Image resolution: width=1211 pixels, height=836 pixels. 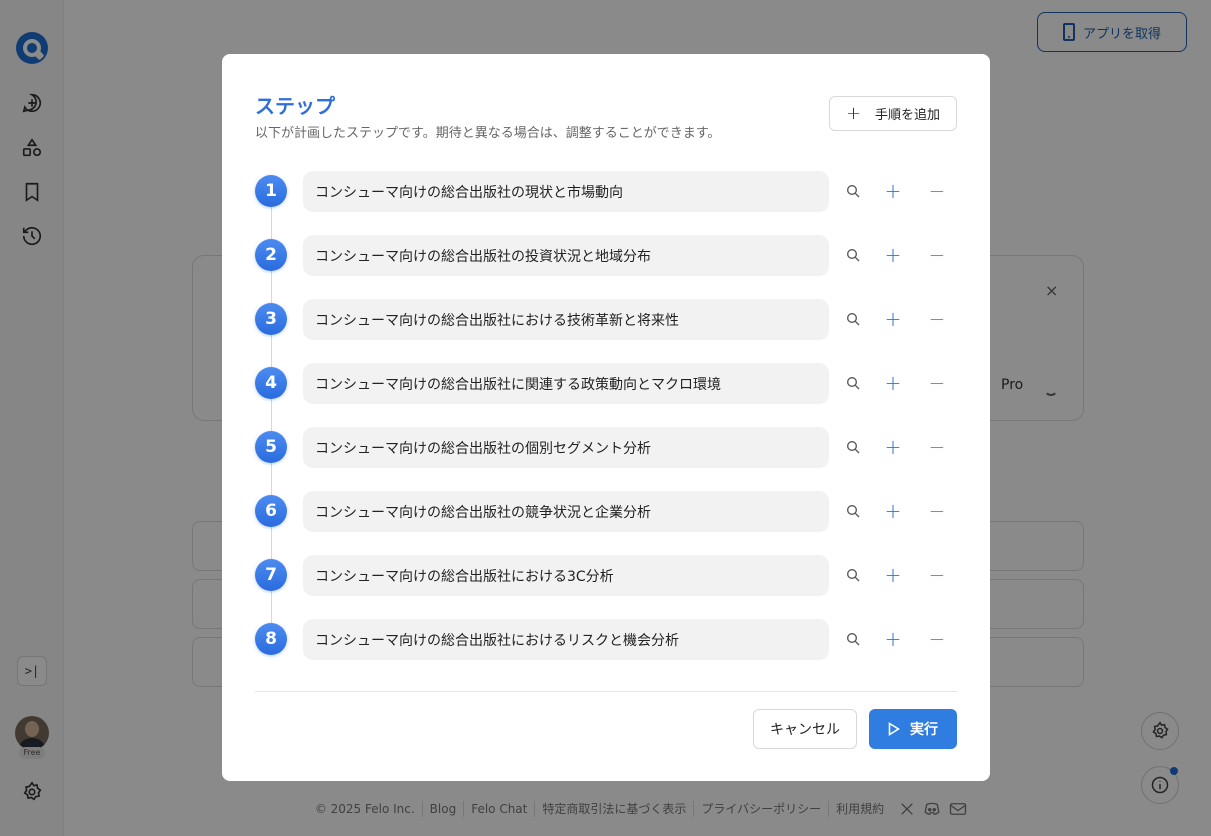 I want to click on step-text-field: コンシューマ向けの総合出版社の個別セグメント分析, so click(x=566, y=447).